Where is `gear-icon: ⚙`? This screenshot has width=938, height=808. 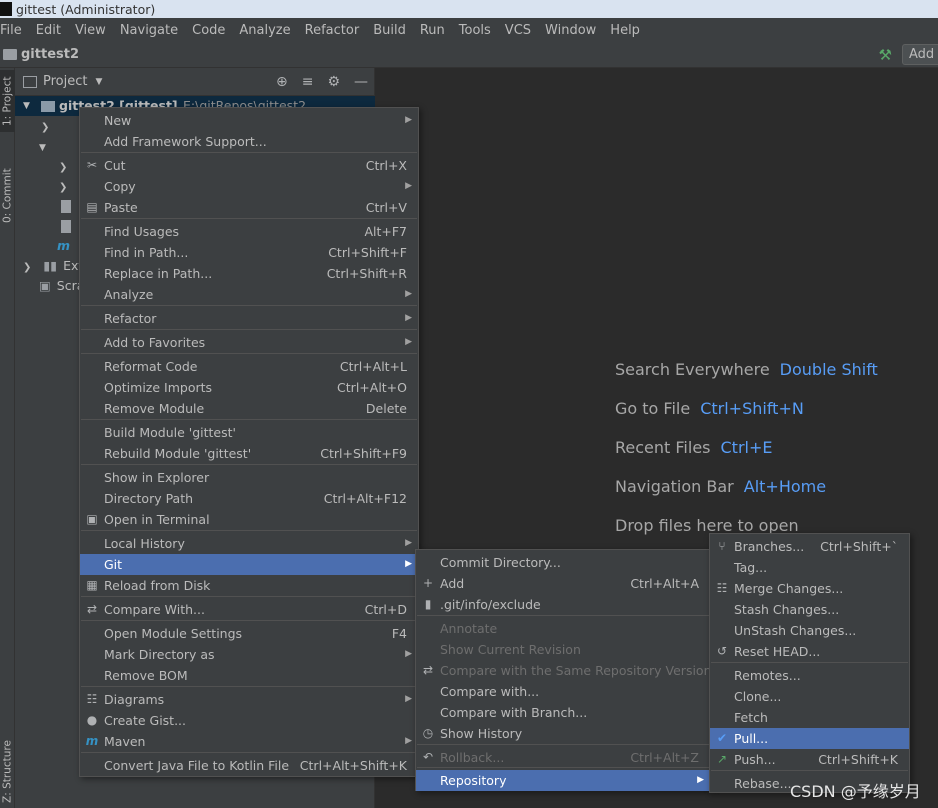 gear-icon: ⚙ is located at coordinates (333, 82).